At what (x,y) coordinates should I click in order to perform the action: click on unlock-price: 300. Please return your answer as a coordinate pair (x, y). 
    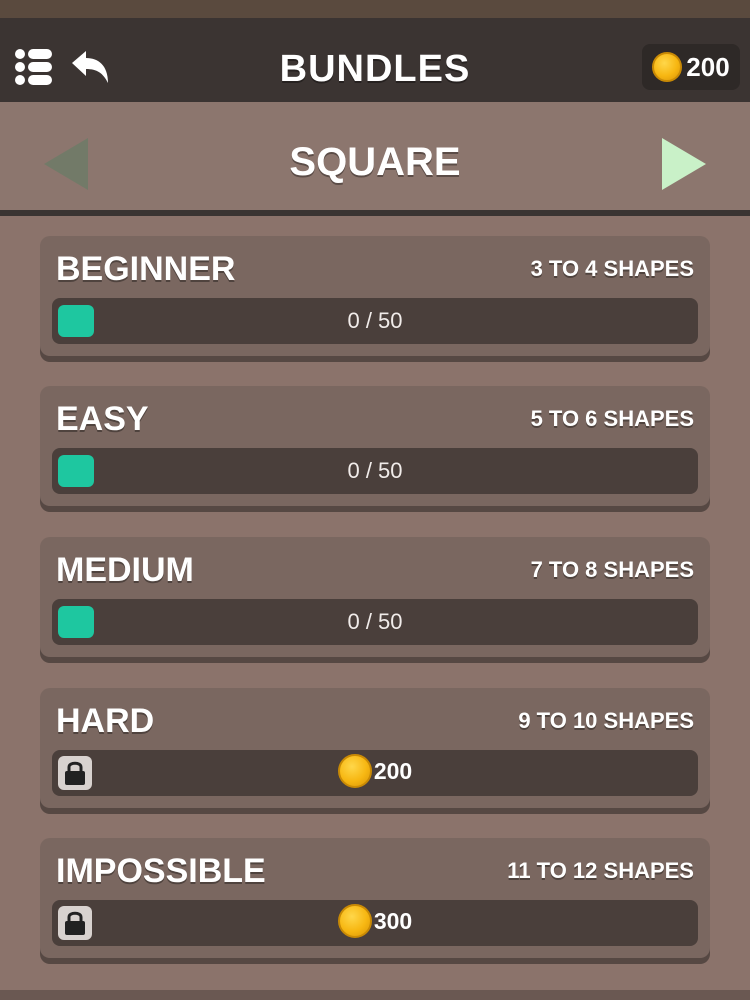
    Looking at the image, I should click on (375, 921).